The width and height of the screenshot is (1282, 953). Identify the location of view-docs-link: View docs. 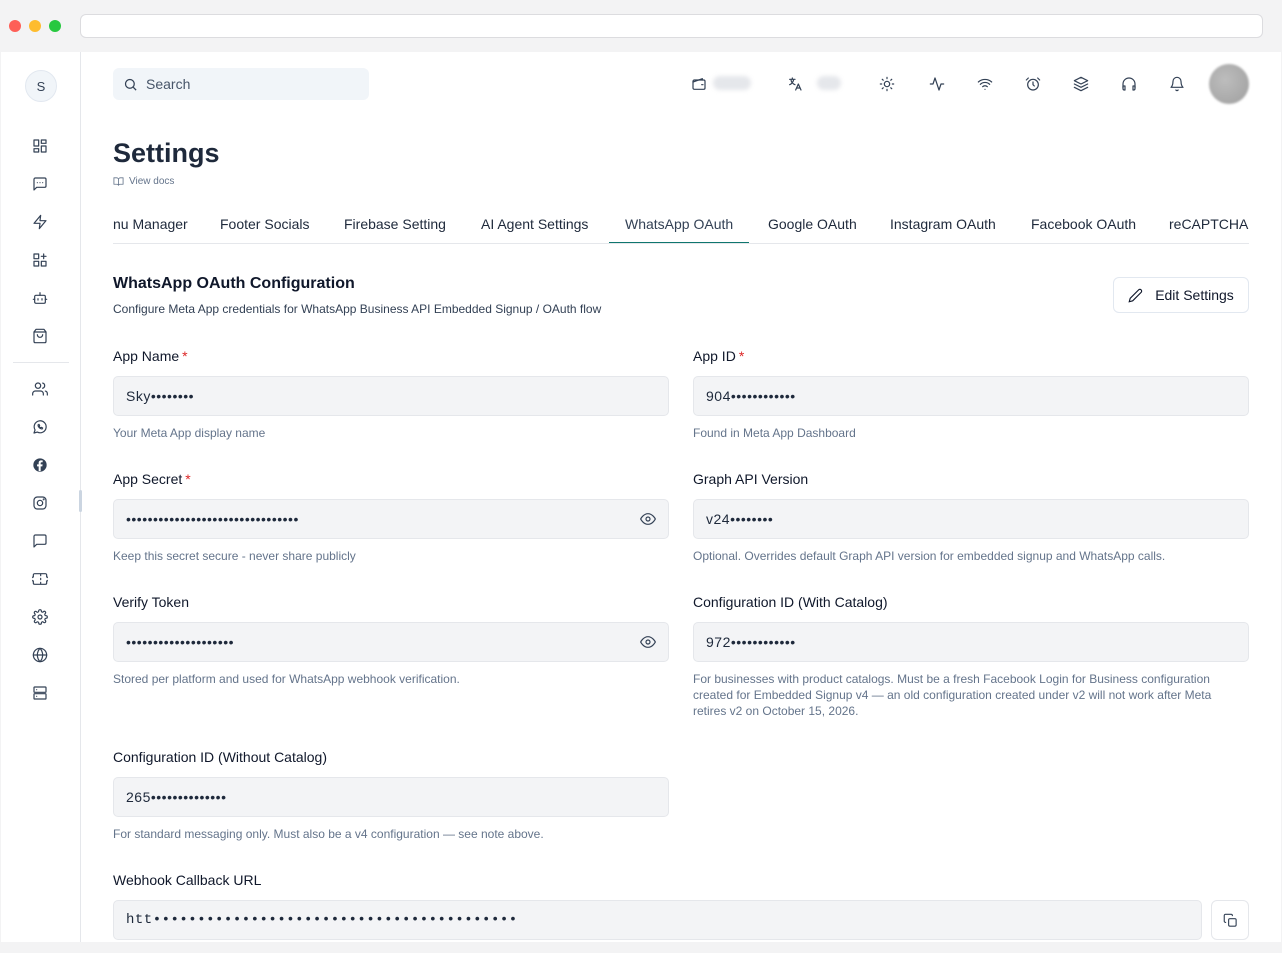
(143, 181).